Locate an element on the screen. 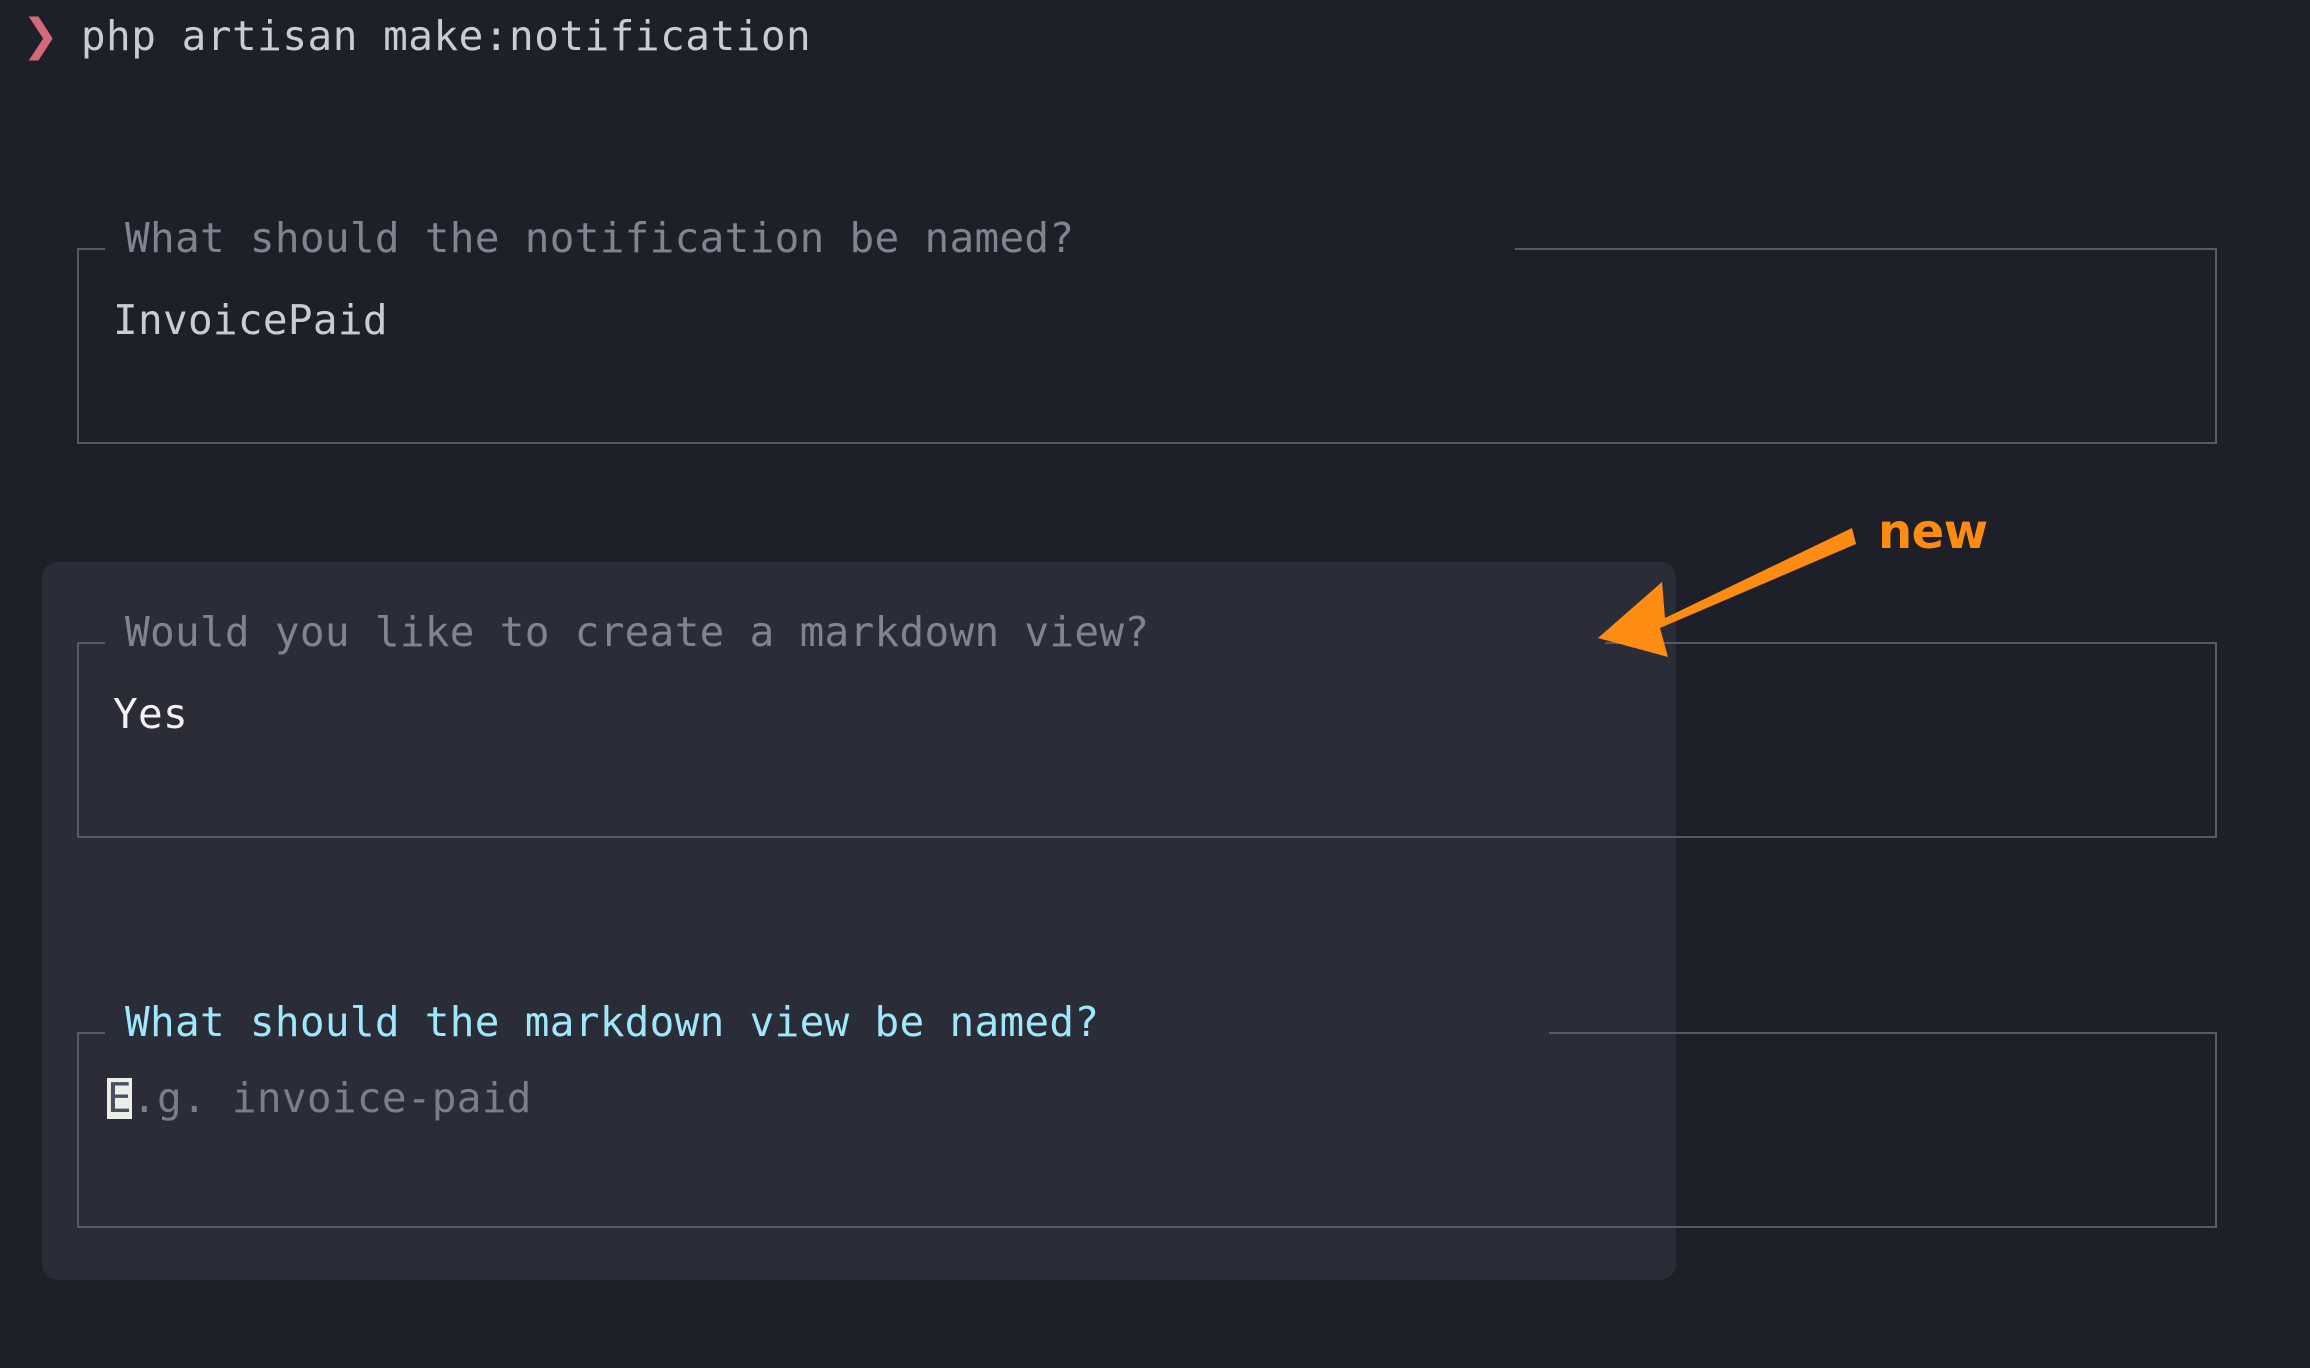  command-text: php artisan make:notification is located at coordinates (446, 36).